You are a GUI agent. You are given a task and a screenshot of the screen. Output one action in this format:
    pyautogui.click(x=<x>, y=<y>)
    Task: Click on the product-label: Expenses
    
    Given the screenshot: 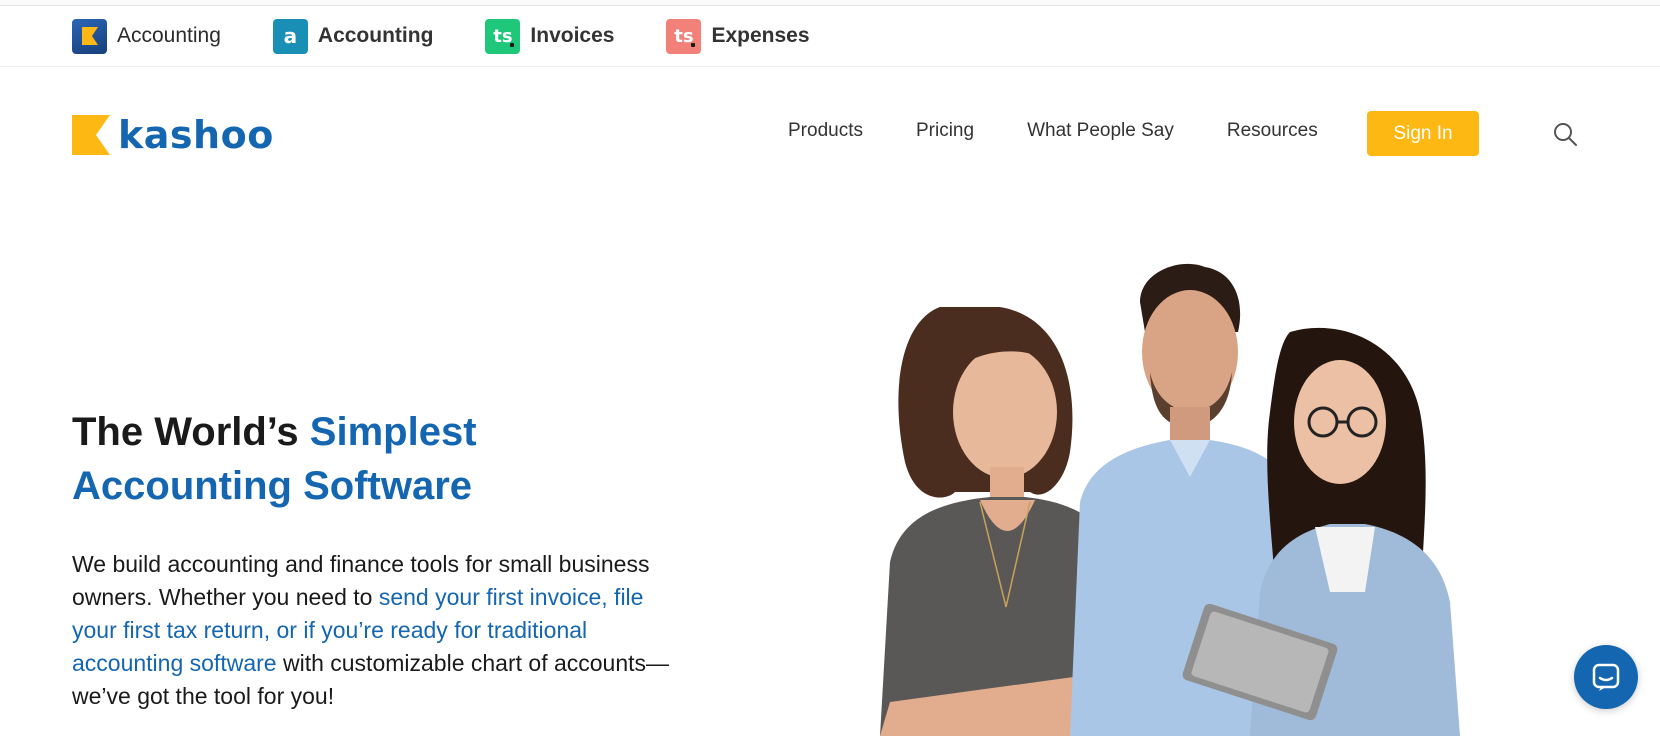 What is the action you would take?
    pyautogui.click(x=760, y=35)
    